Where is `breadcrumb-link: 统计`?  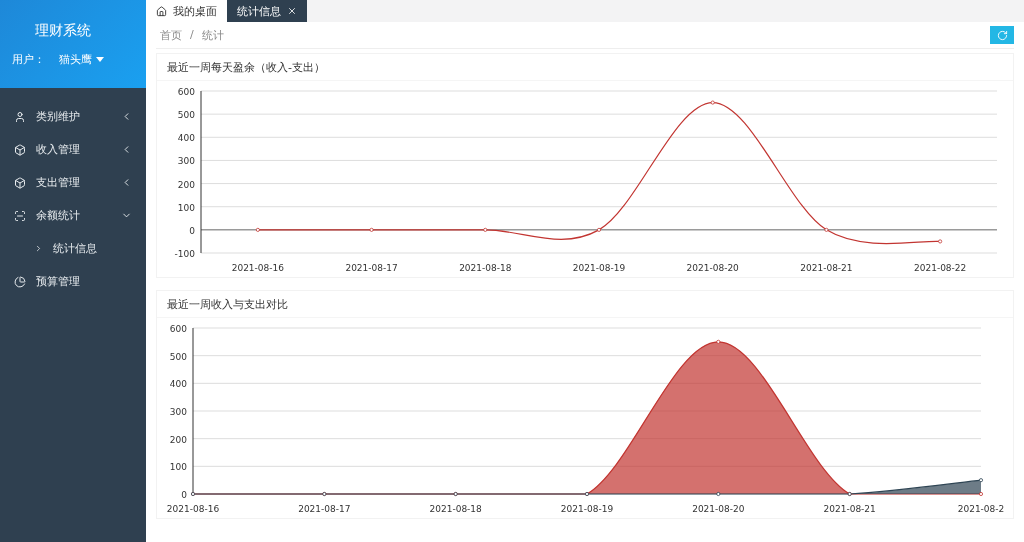 breadcrumb-link: 统计 is located at coordinates (212, 35).